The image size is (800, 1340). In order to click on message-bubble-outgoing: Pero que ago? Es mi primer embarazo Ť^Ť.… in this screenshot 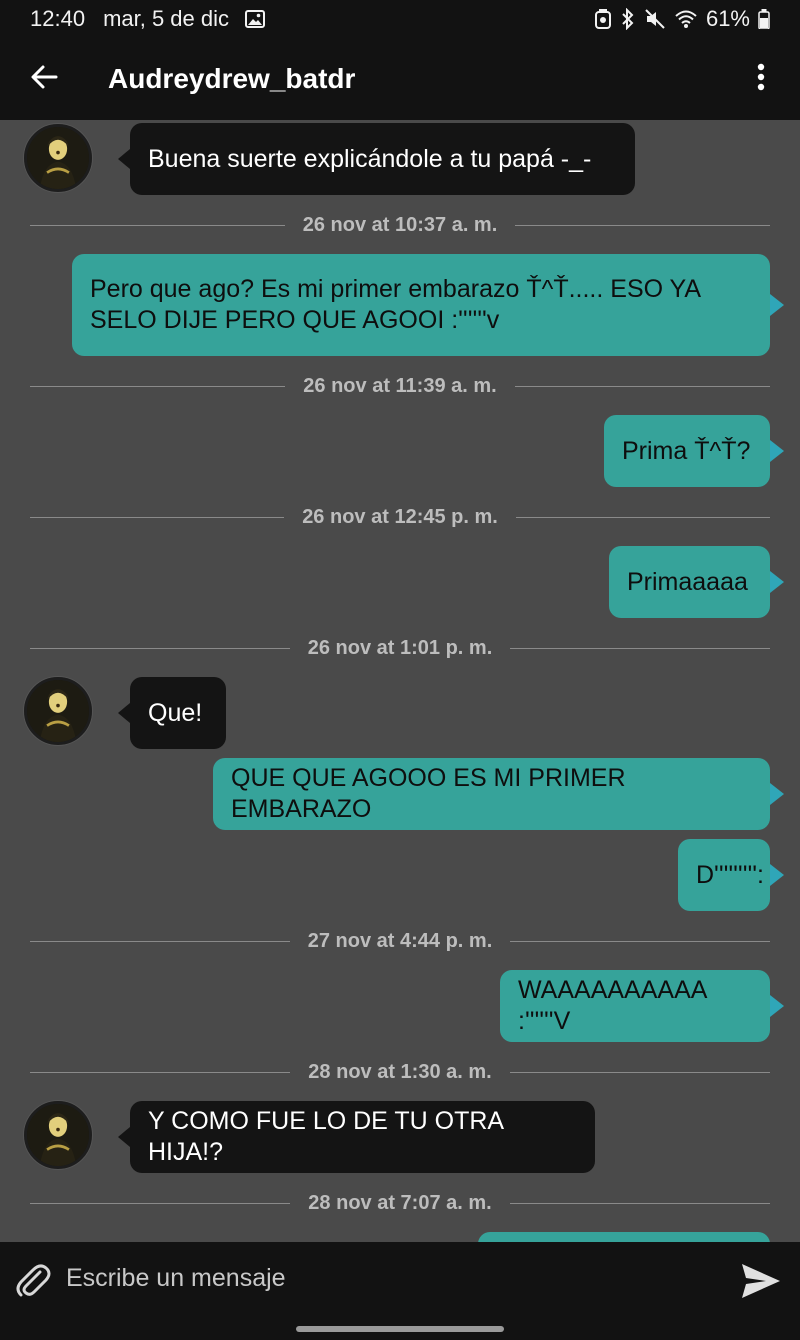, I will do `click(428, 305)`.